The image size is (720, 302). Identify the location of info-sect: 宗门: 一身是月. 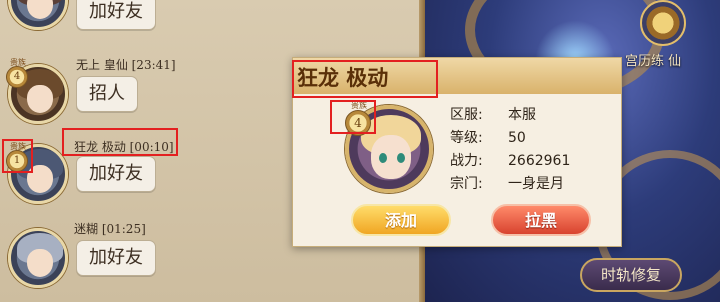
(507, 183).